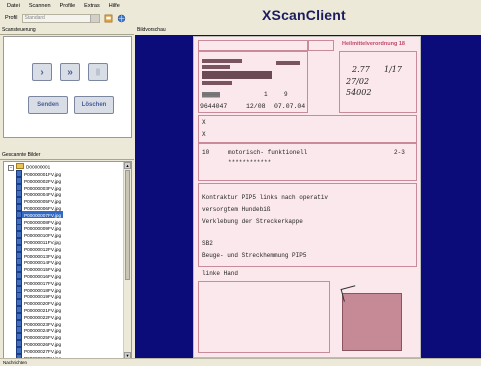 The image size is (481, 366). I want to click on menu-extras: Extras, so click(92, 6).